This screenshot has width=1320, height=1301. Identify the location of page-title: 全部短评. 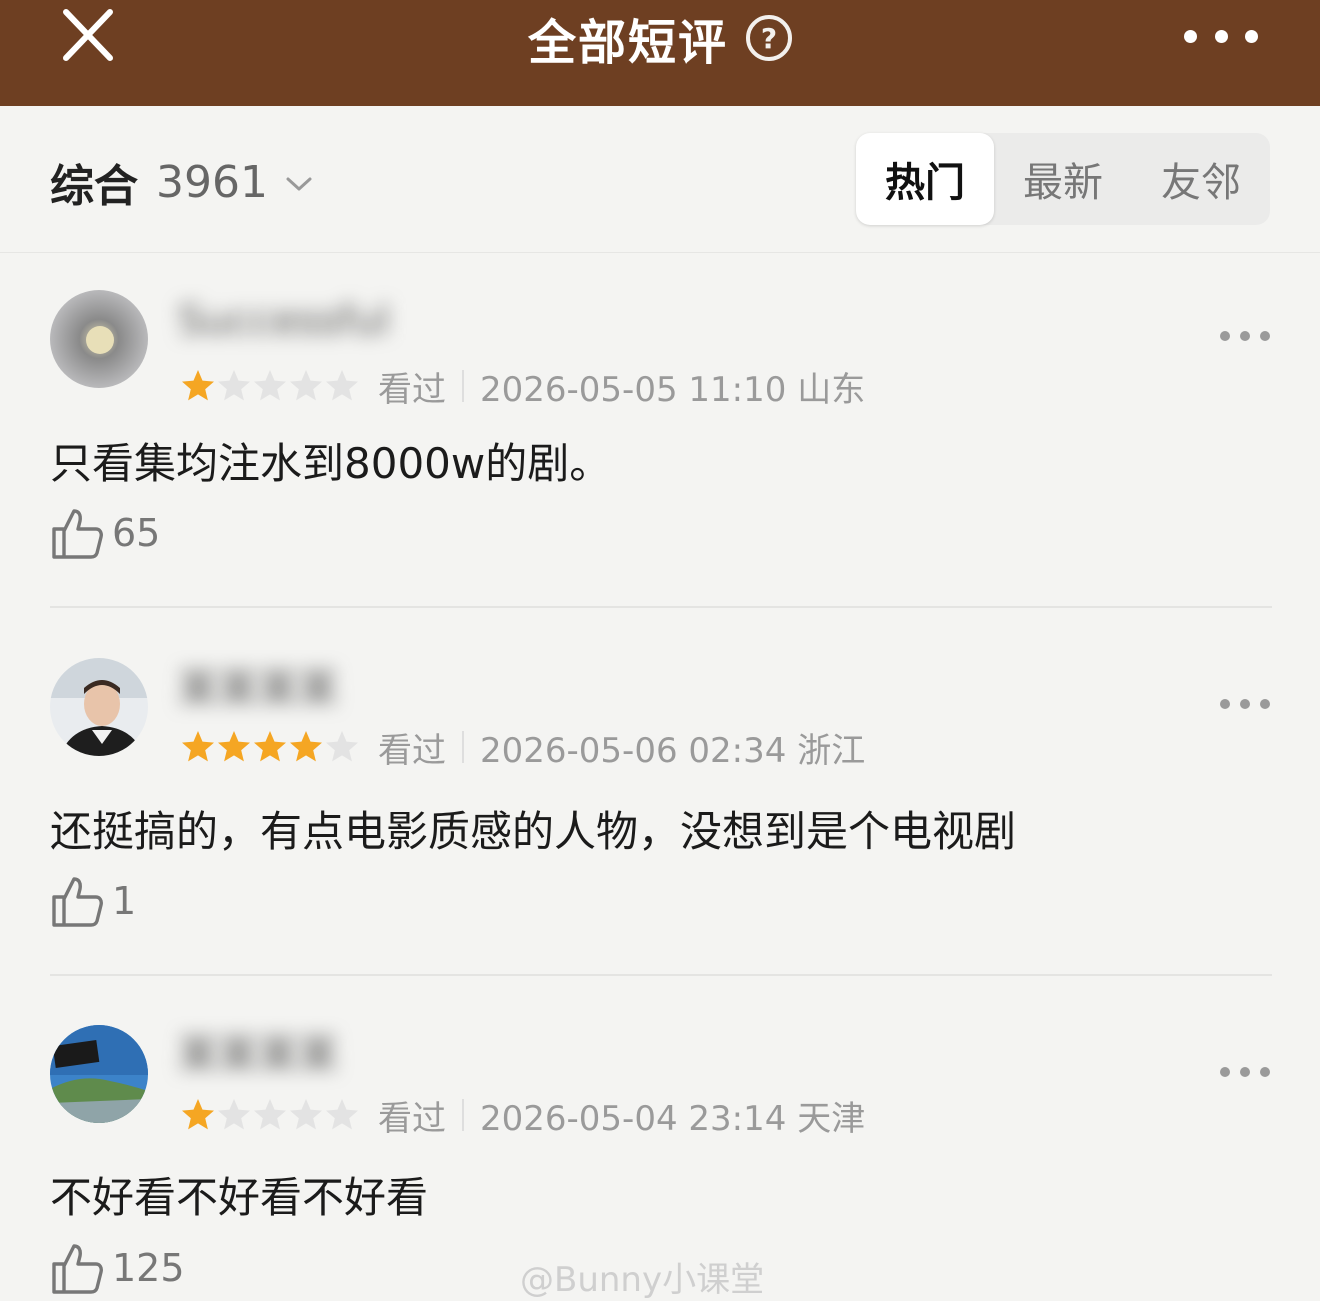
(627, 43).